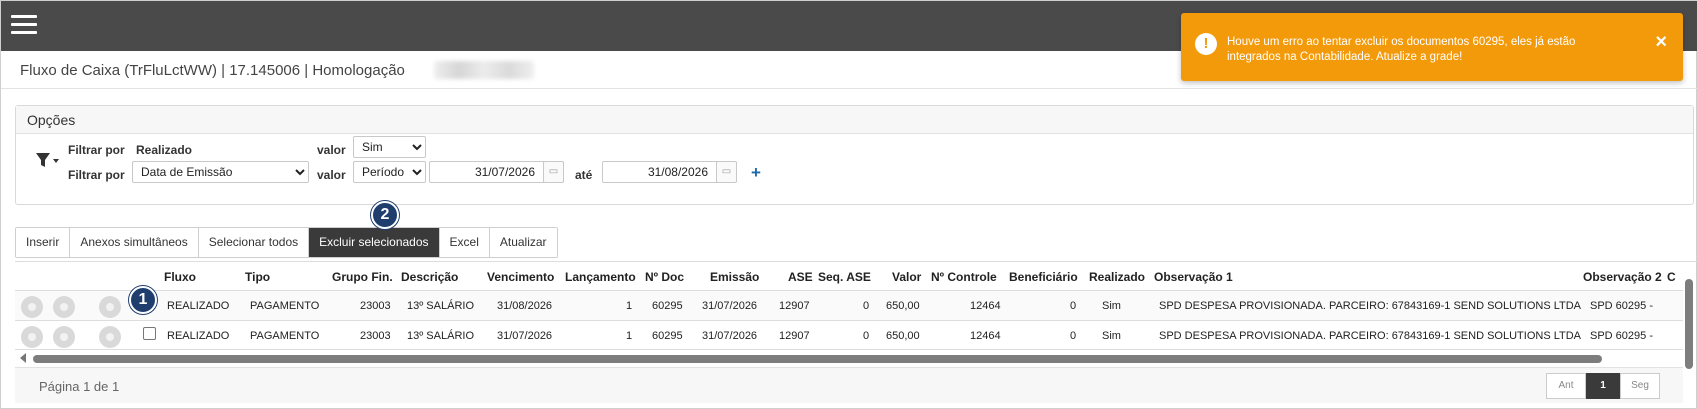  I want to click on filter2-mode-select: Período, so click(389, 172).